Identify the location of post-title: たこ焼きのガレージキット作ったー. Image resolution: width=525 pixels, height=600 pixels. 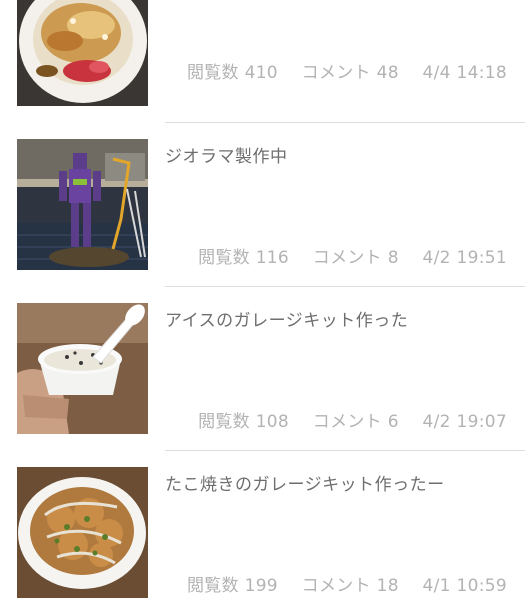
(305, 485).